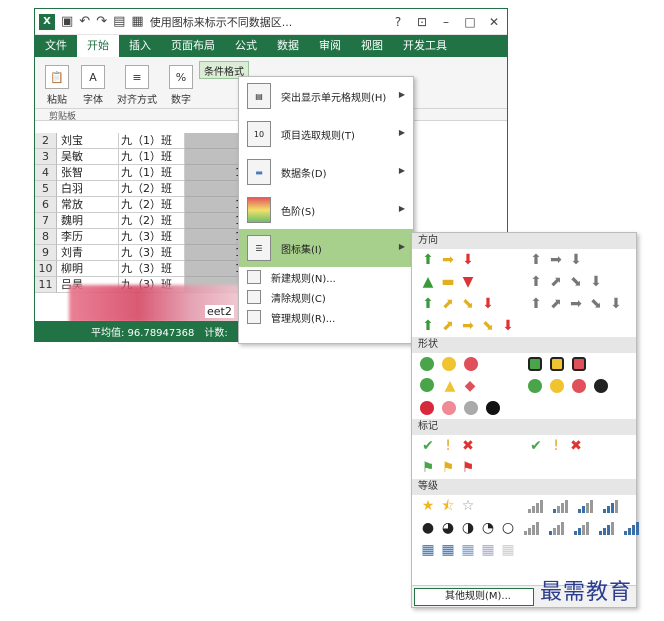 This screenshot has width=664, height=621. Describe the element at coordinates (582, 386) in the screenshot. I see `iconset-4-traffic-lights` at that location.